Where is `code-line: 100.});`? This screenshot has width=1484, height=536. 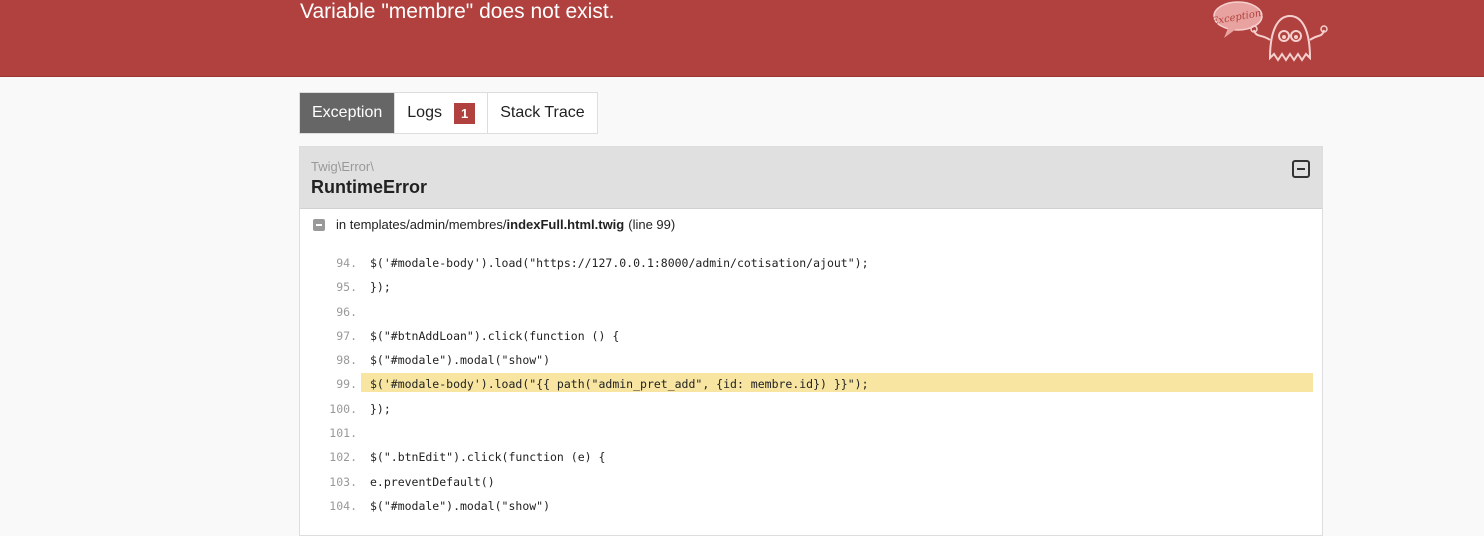 code-line: 100.}); is located at coordinates (811, 409).